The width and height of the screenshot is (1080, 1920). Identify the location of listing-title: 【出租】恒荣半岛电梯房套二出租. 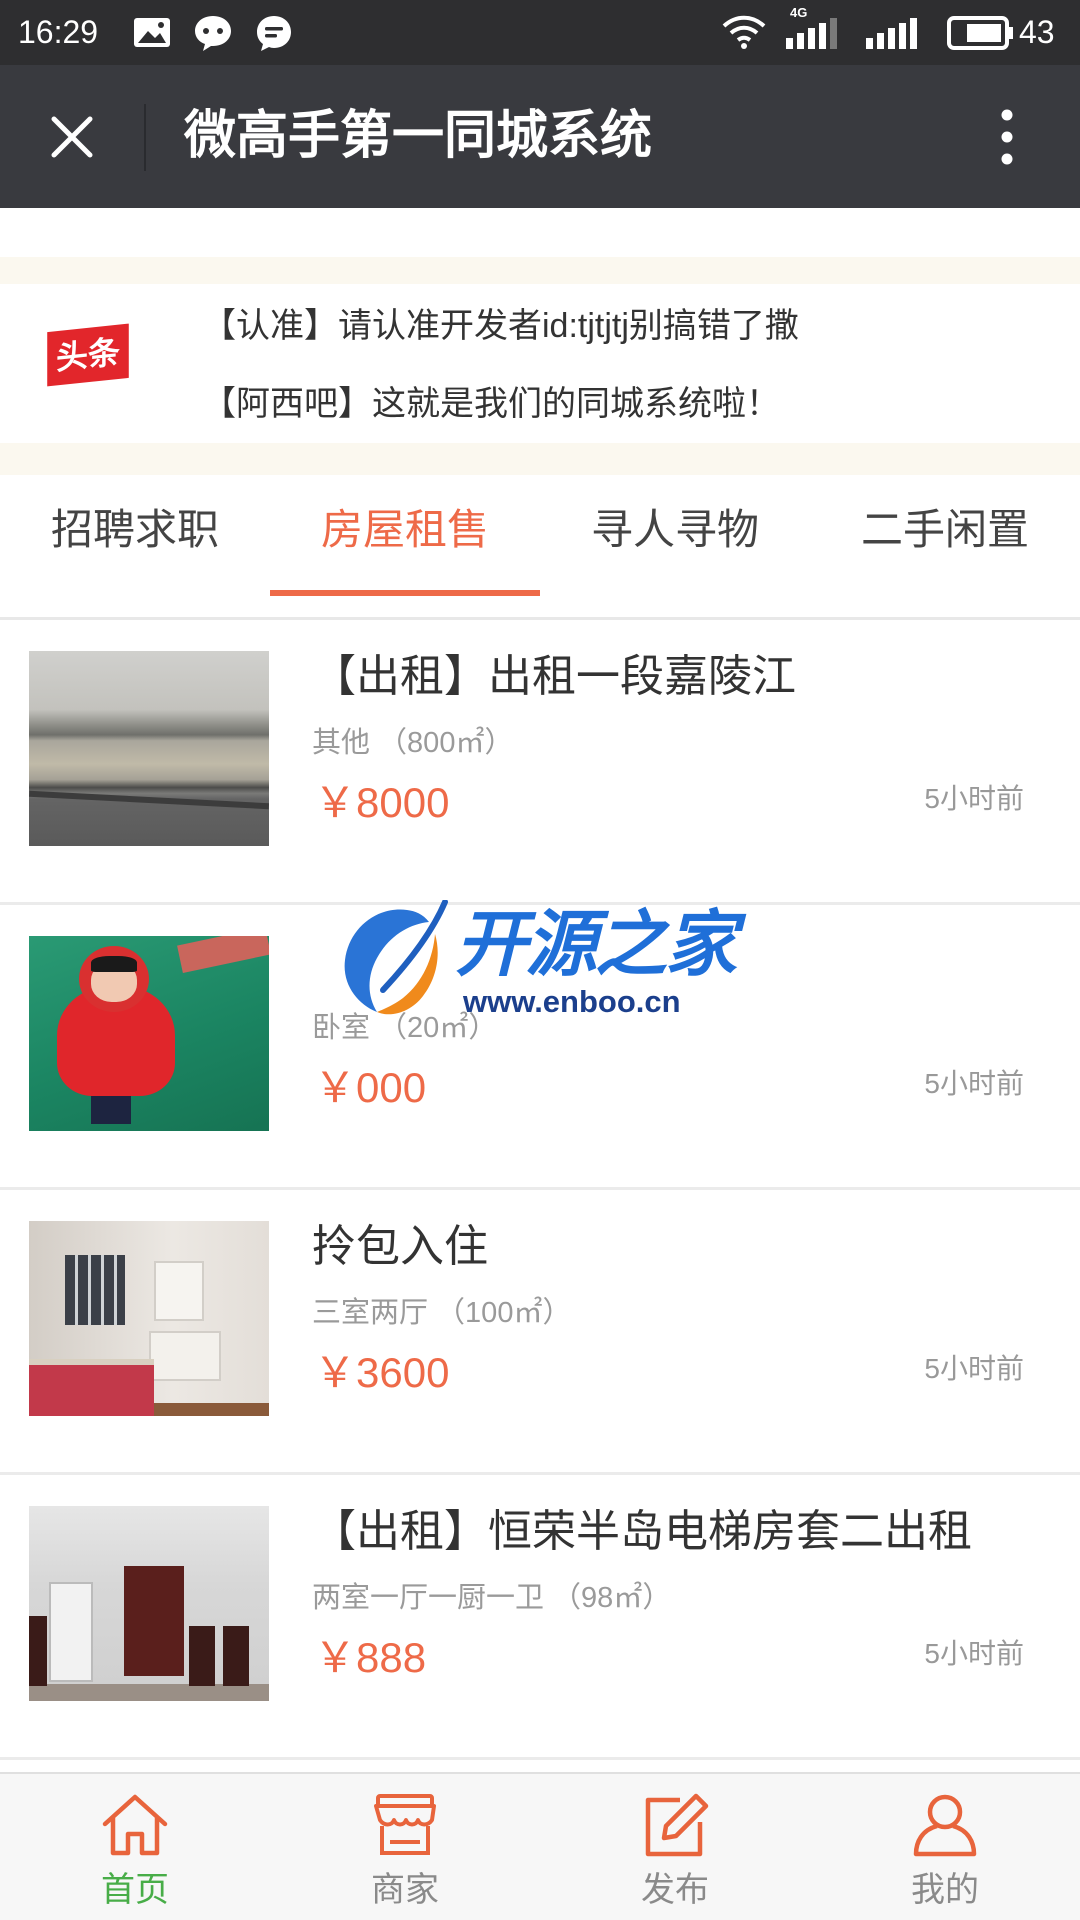
(642, 1531).